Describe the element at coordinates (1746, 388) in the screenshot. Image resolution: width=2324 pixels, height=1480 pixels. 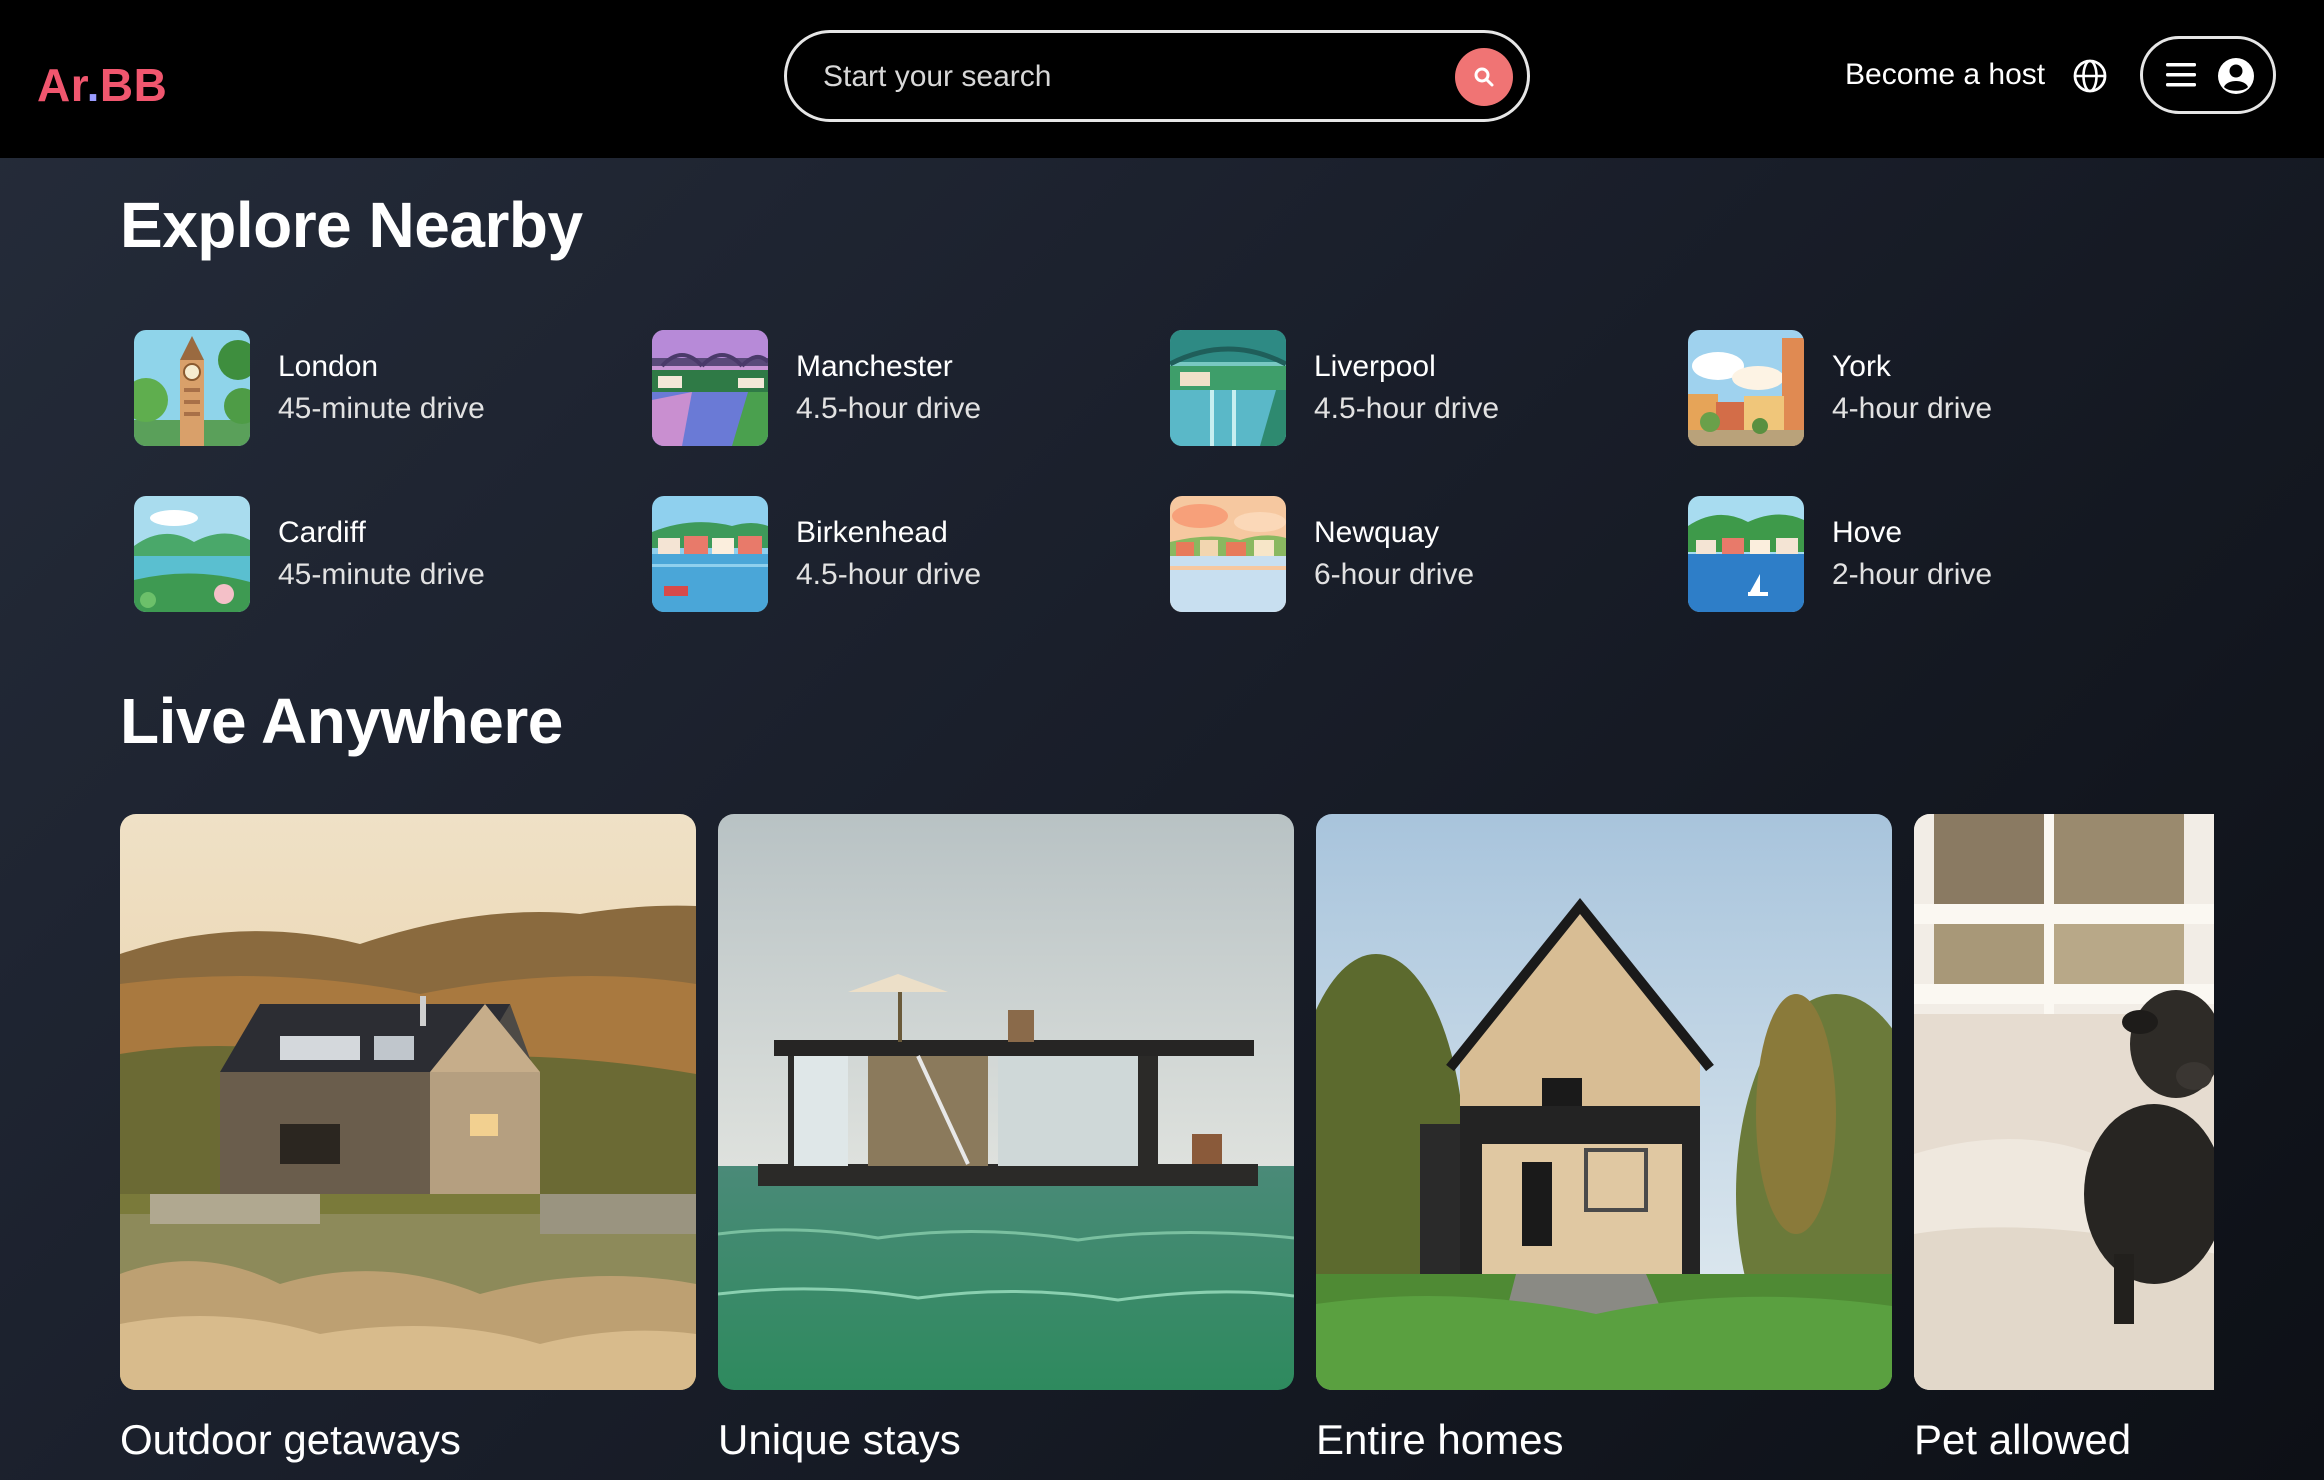
I see `york-thumbnail` at that location.